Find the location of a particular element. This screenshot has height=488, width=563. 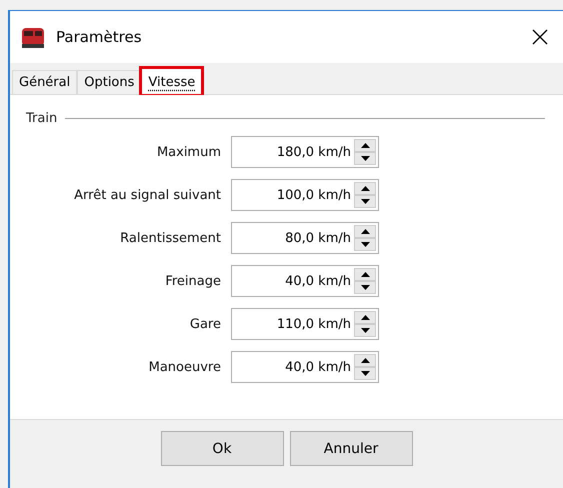

speed-input: 110,0 km/h is located at coordinates (293, 324).